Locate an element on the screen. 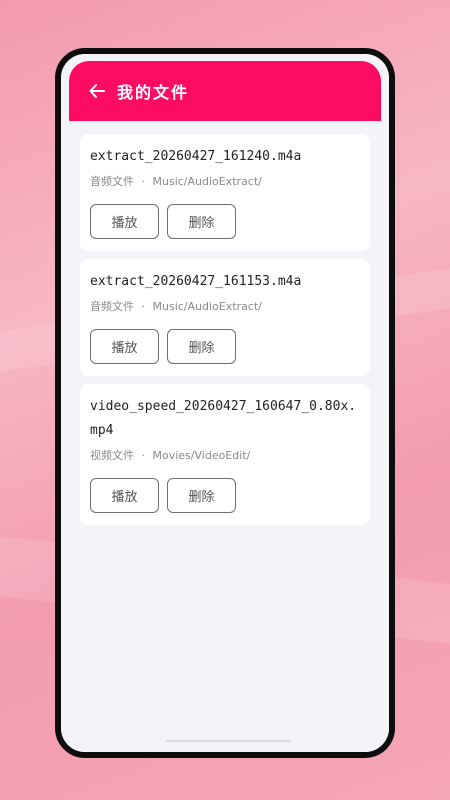 The height and width of the screenshot is (800, 450). arrow-left-icon is located at coordinates (97, 91).